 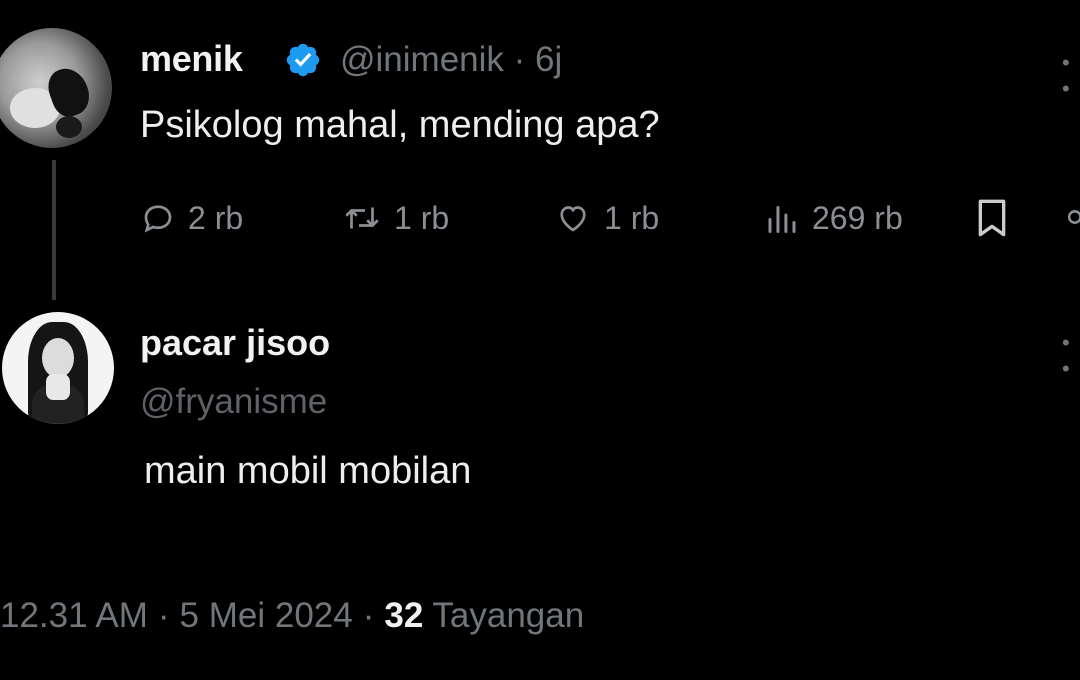 I want to click on reply-views-count: 32, so click(x=404, y=615).